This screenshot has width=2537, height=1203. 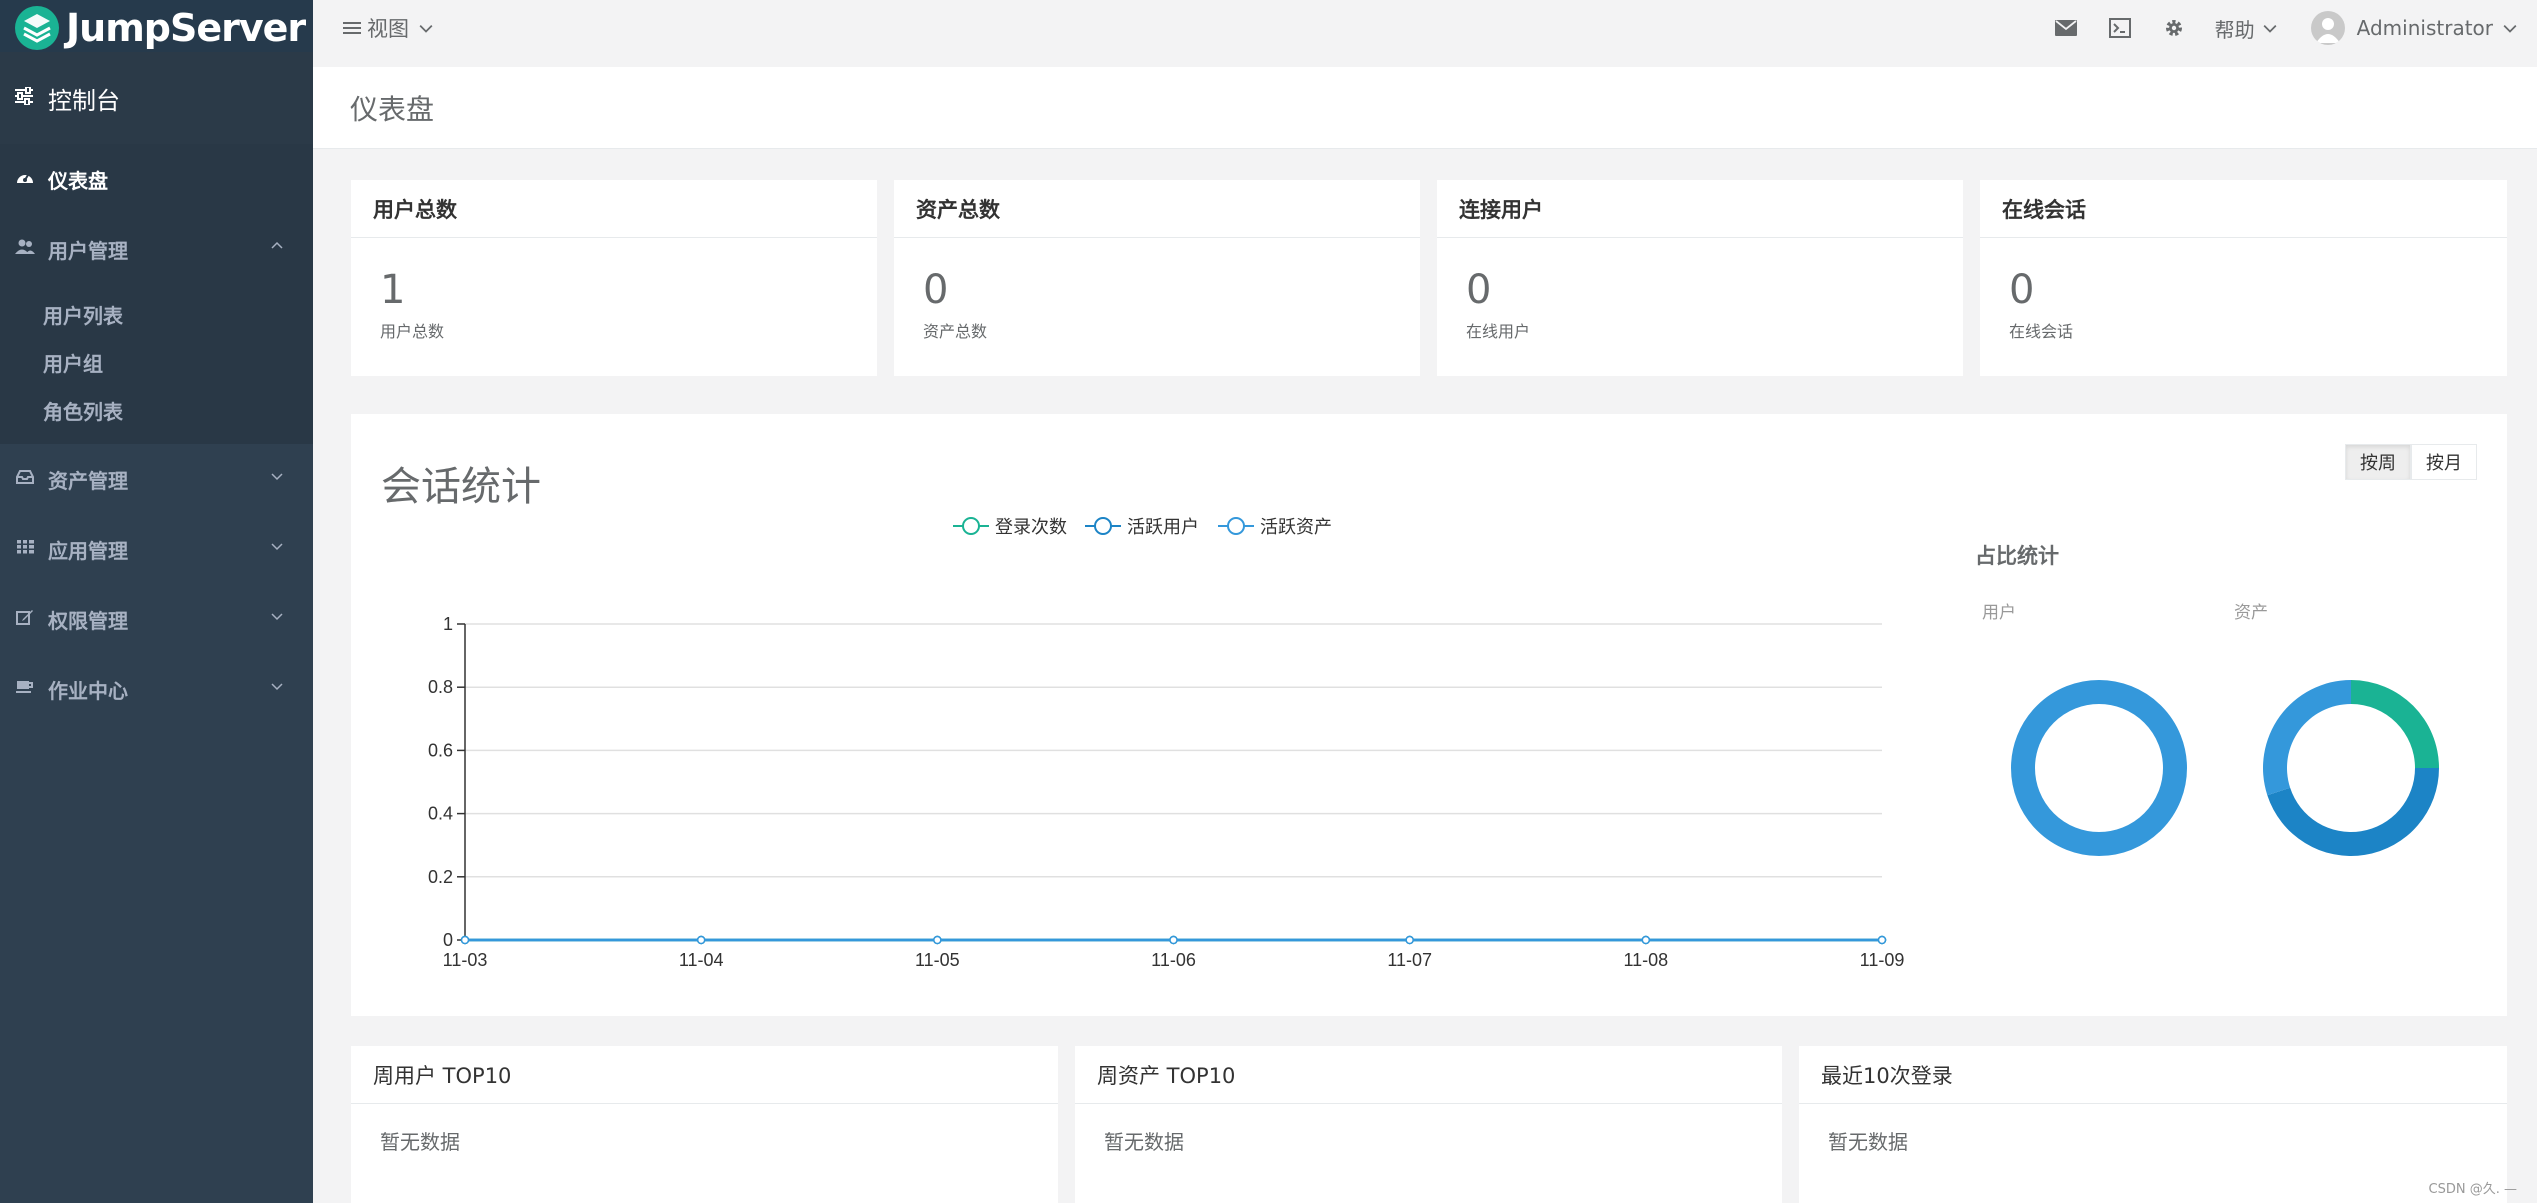 I want to click on stat-label: 资产总数, so click(x=955, y=331).